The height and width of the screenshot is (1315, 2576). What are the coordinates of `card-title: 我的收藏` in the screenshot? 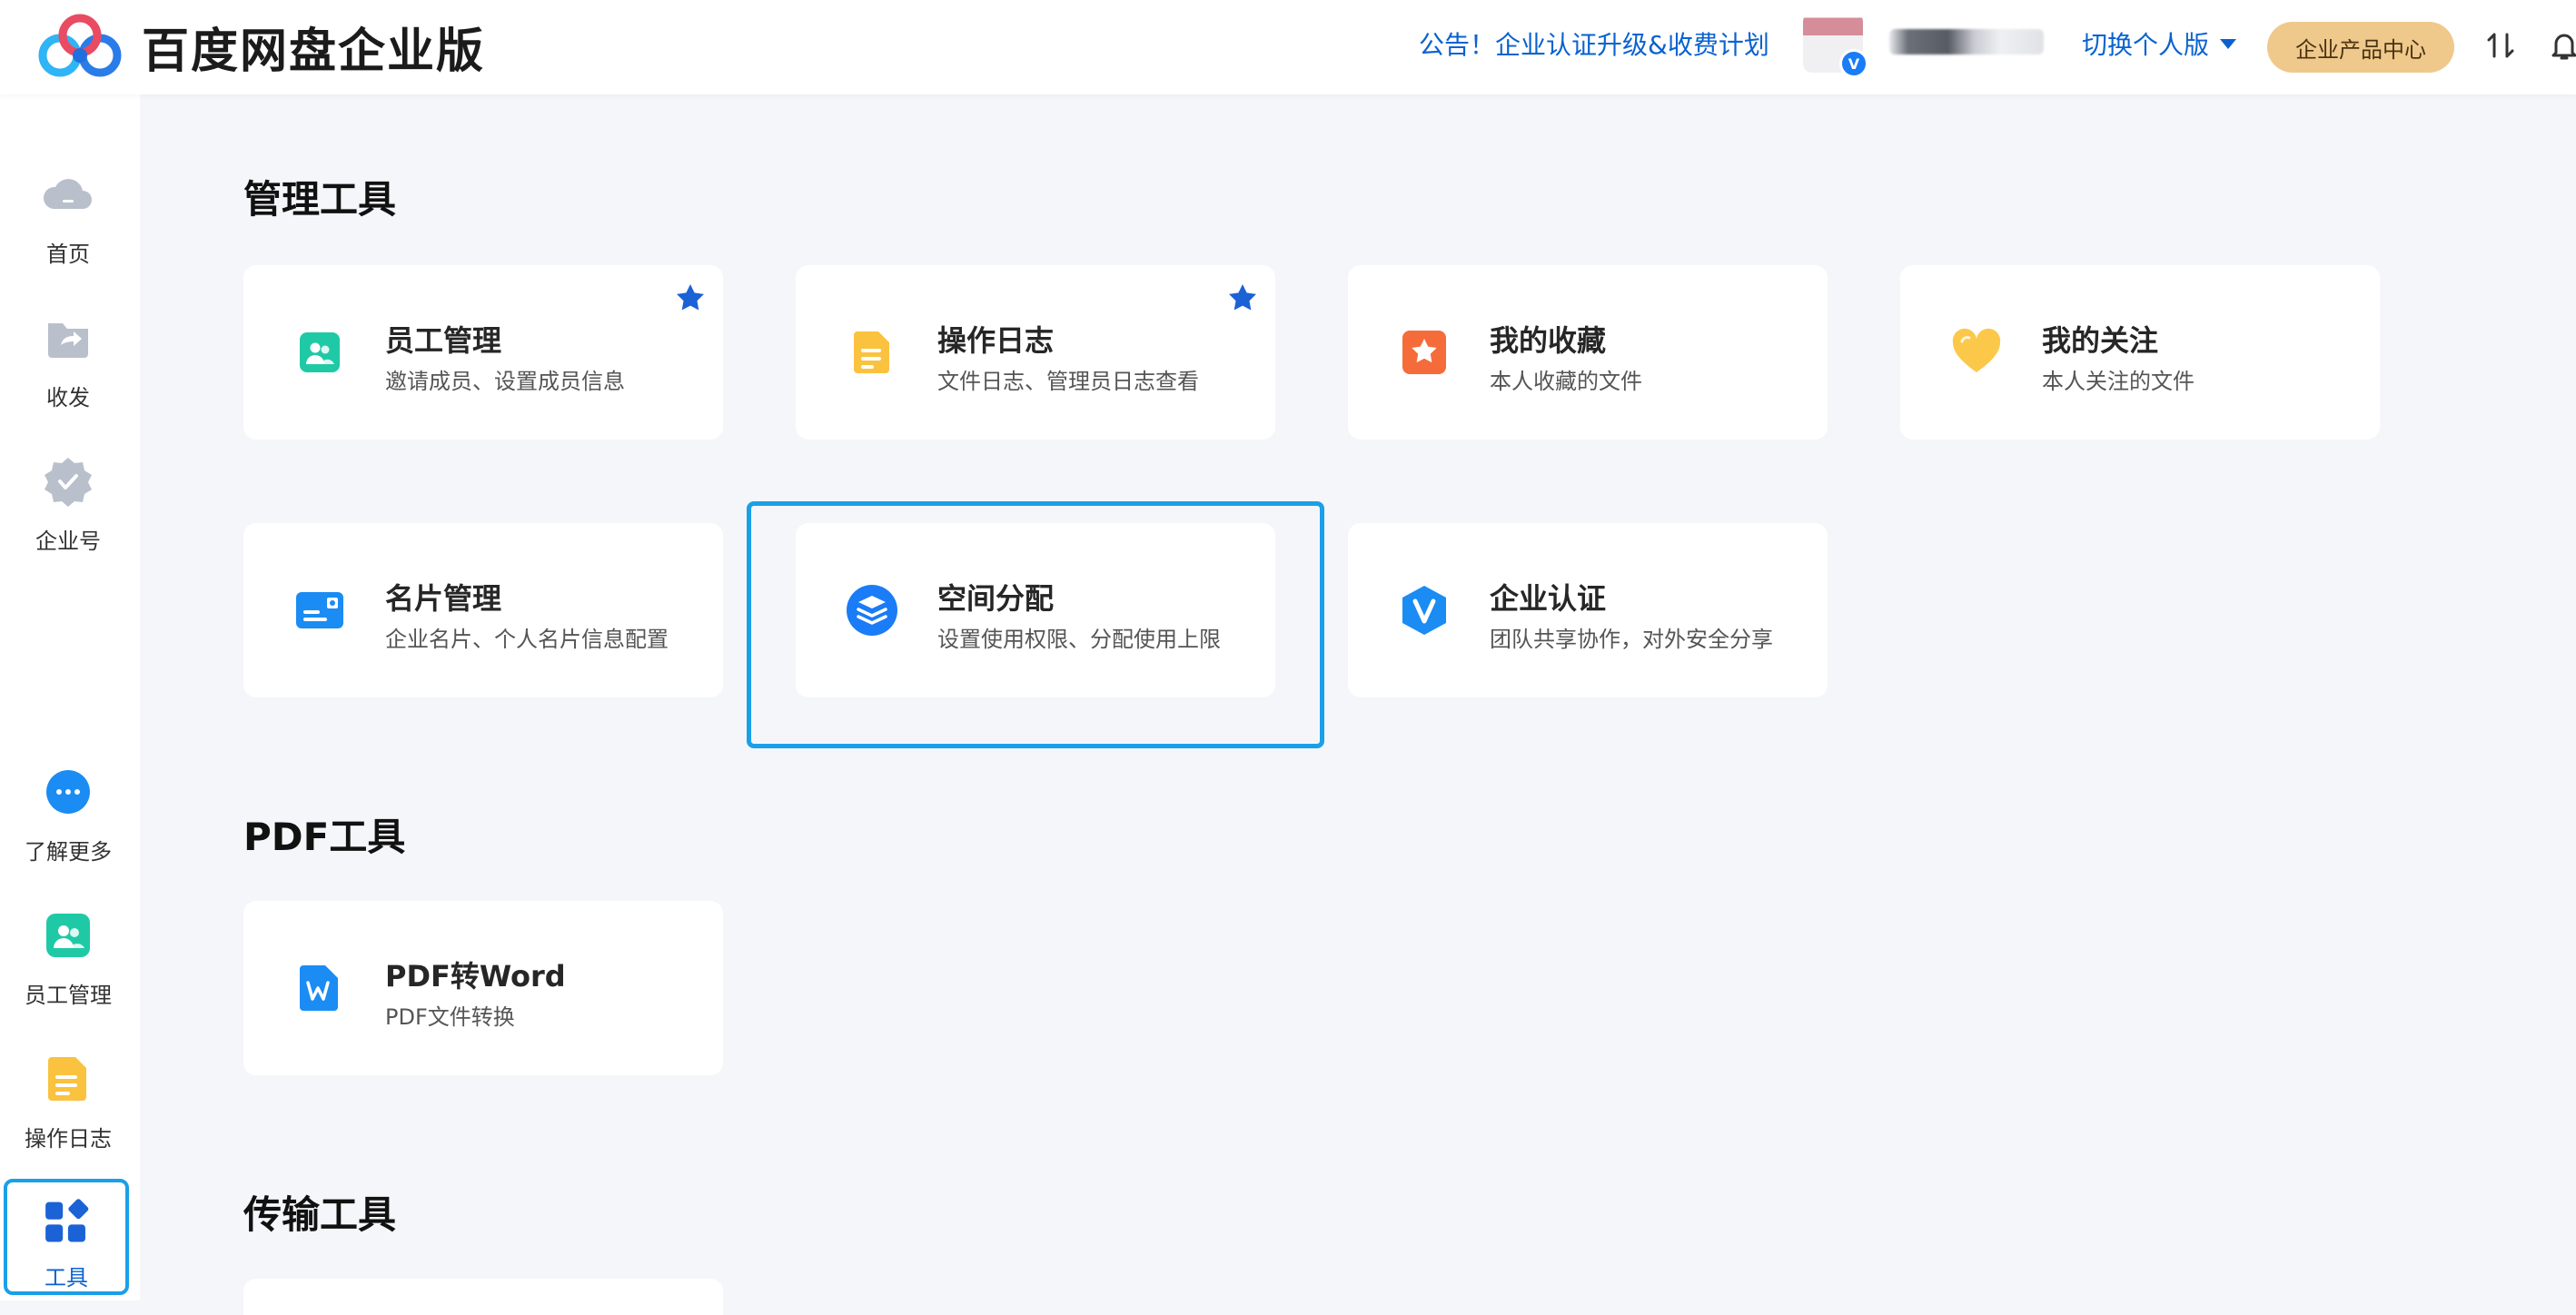 It's located at (1548, 340).